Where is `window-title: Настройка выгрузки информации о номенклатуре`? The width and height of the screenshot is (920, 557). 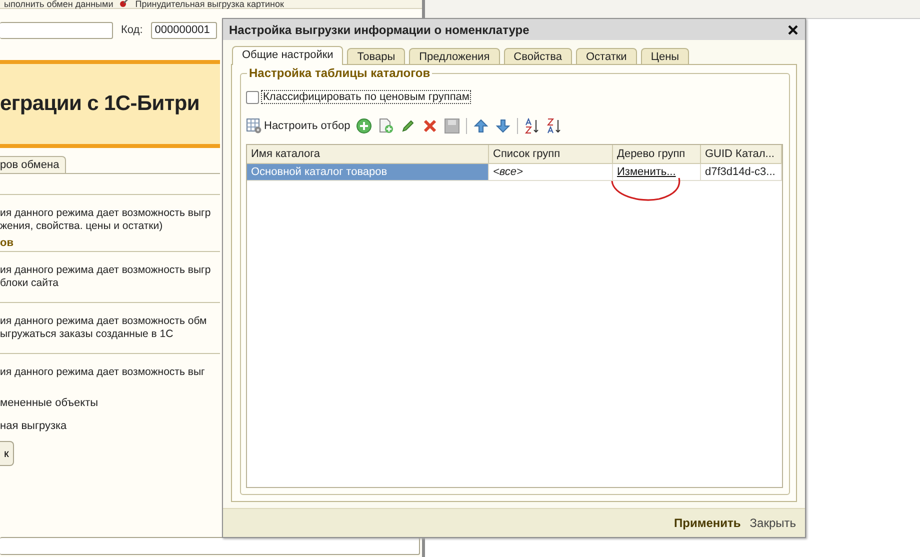 window-title: Настройка выгрузки информации о номенклатуре is located at coordinates (379, 29).